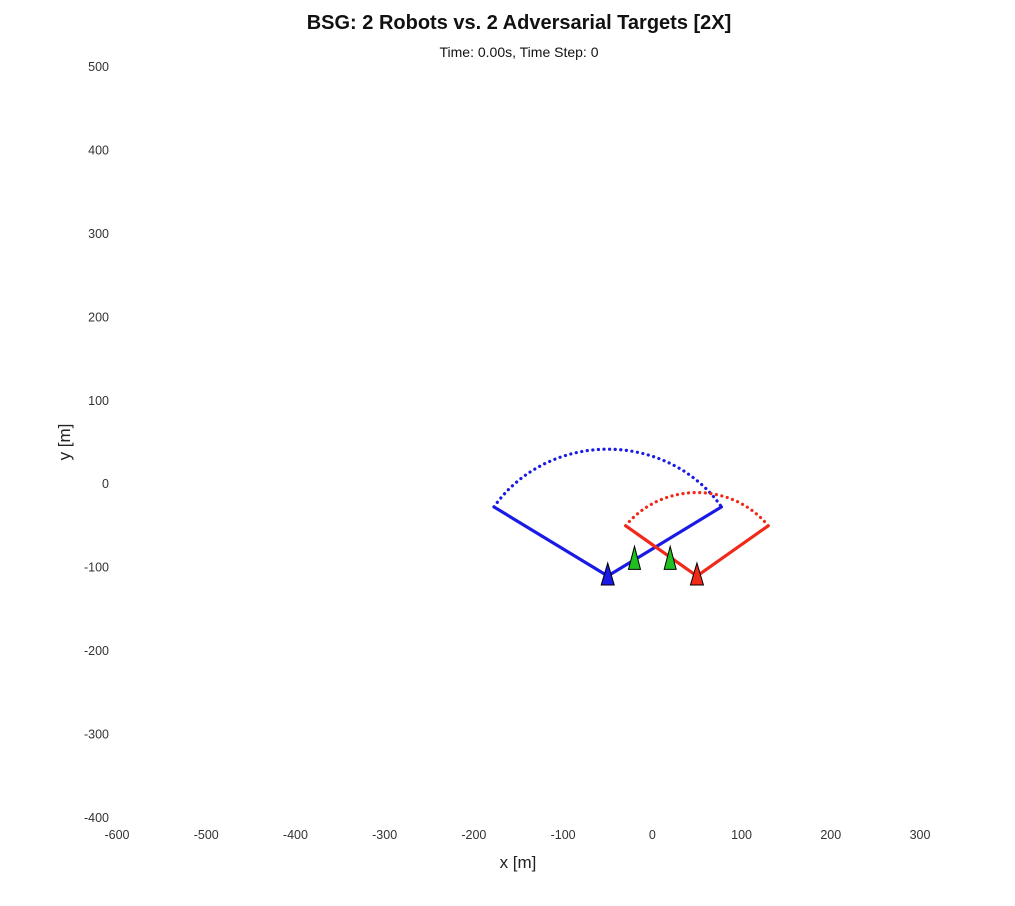 This screenshot has height=906, width=1015. Describe the element at coordinates (295, 835) in the screenshot. I see `x-tick-label: -400` at that location.